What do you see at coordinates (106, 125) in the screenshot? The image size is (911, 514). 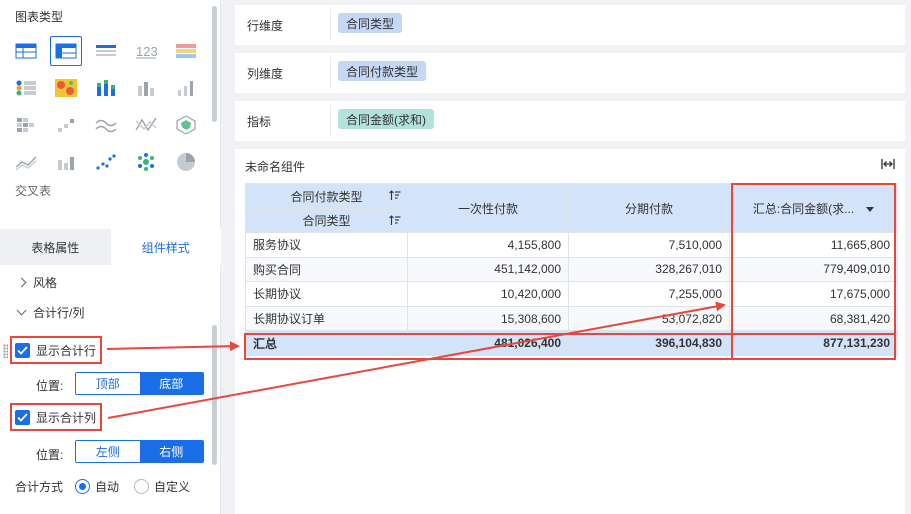 I see `wave-line-icon` at bounding box center [106, 125].